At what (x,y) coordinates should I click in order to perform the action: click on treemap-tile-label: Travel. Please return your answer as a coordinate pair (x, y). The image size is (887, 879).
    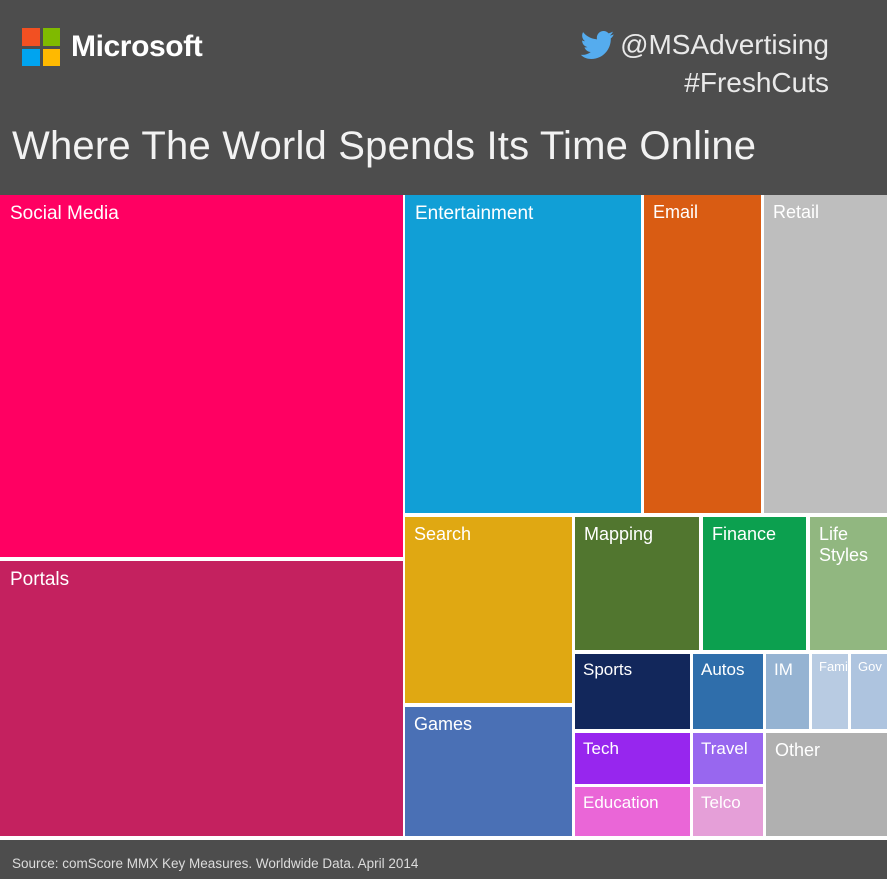
    Looking at the image, I should click on (724, 748).